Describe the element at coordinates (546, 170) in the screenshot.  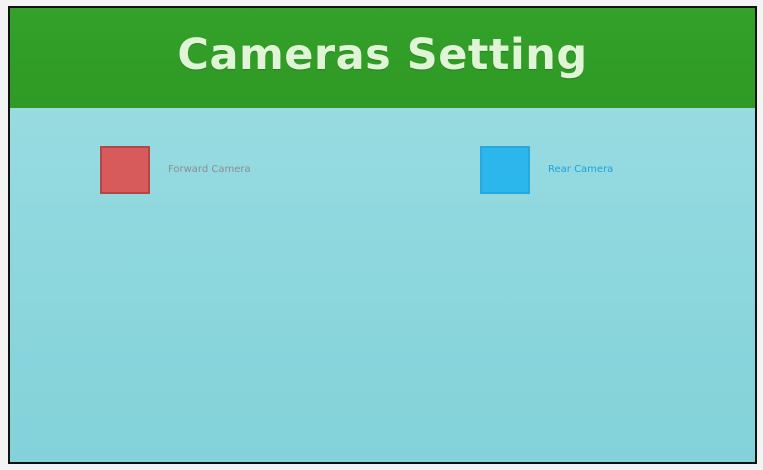
I see `rear-camera-option: Rear Camera` at that location.